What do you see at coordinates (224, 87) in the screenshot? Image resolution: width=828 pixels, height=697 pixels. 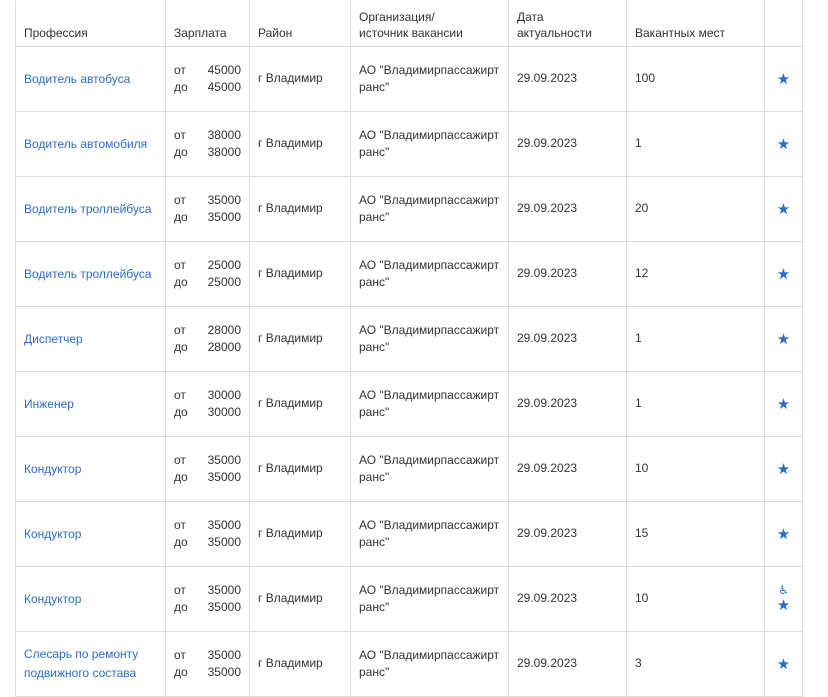 I see `salary-to-value: 45000` at bounding box center [224, 87].